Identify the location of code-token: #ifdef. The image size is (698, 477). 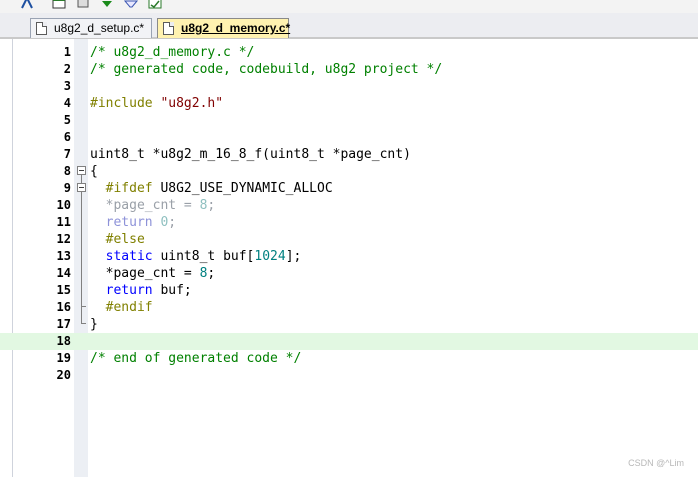
(133, 188).